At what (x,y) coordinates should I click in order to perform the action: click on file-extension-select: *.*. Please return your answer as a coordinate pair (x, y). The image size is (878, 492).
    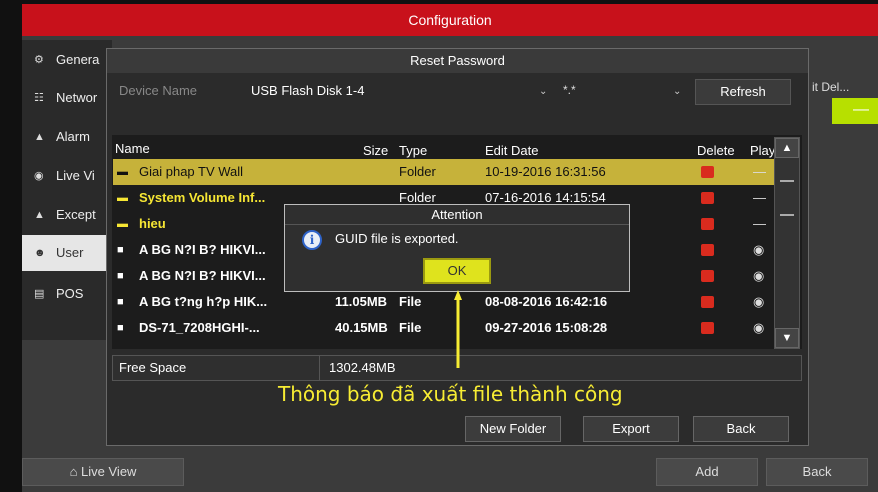
    Looking at the image, I should click on (569, 90).